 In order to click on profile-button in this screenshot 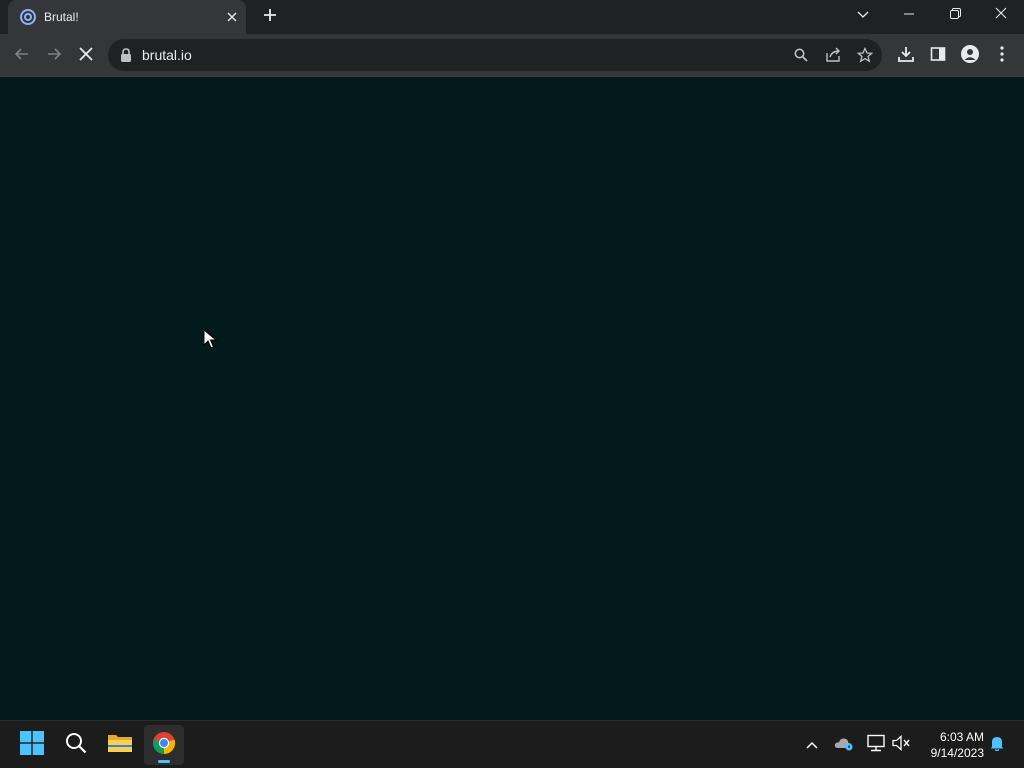, I will do `click(970, 56)`.